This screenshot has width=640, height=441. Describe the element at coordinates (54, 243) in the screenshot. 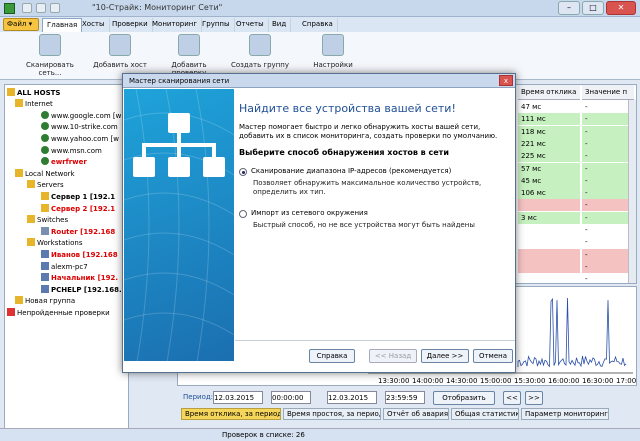

I see `tree-item: Workstations` at that location.